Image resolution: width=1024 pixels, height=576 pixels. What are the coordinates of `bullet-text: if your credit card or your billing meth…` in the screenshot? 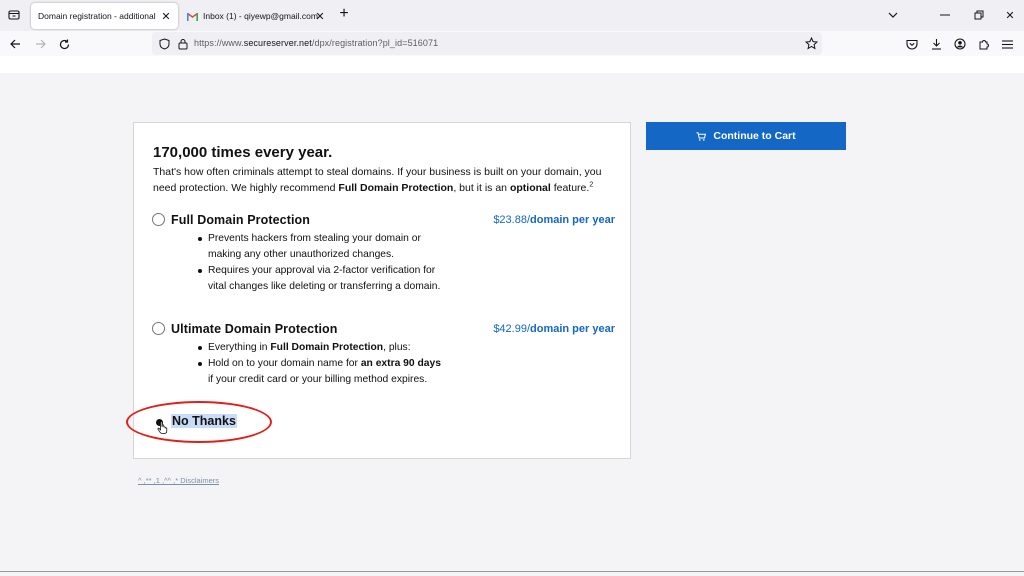 It's located at (318, 379).